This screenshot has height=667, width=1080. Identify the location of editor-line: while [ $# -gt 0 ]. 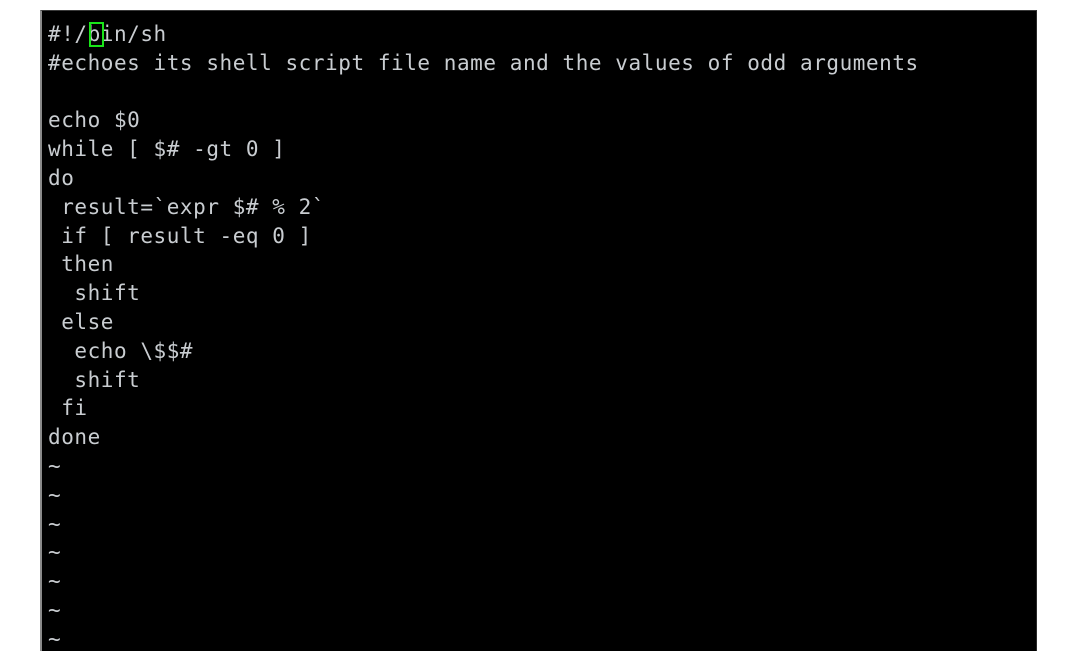
(542, 149).